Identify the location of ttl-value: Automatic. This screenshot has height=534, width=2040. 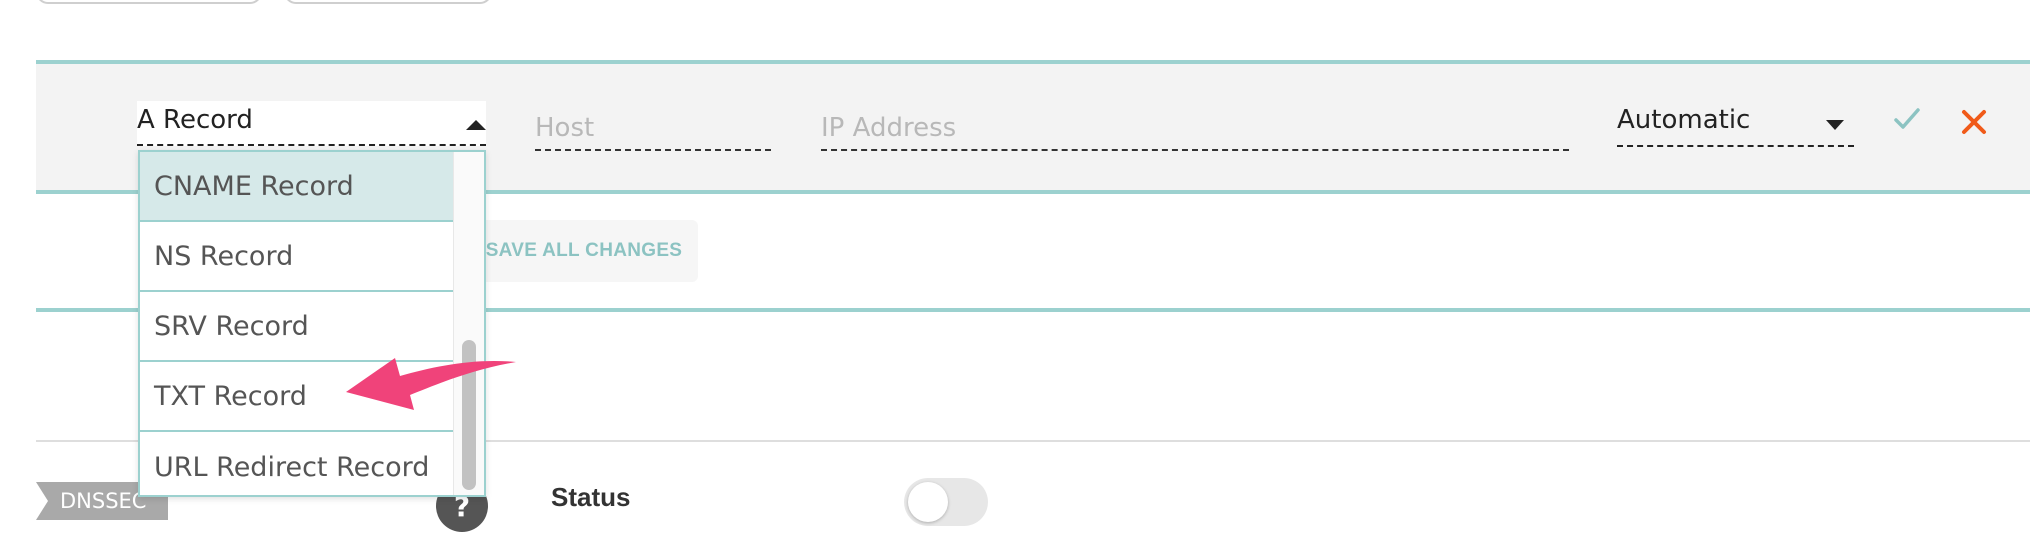
(1684, 120).